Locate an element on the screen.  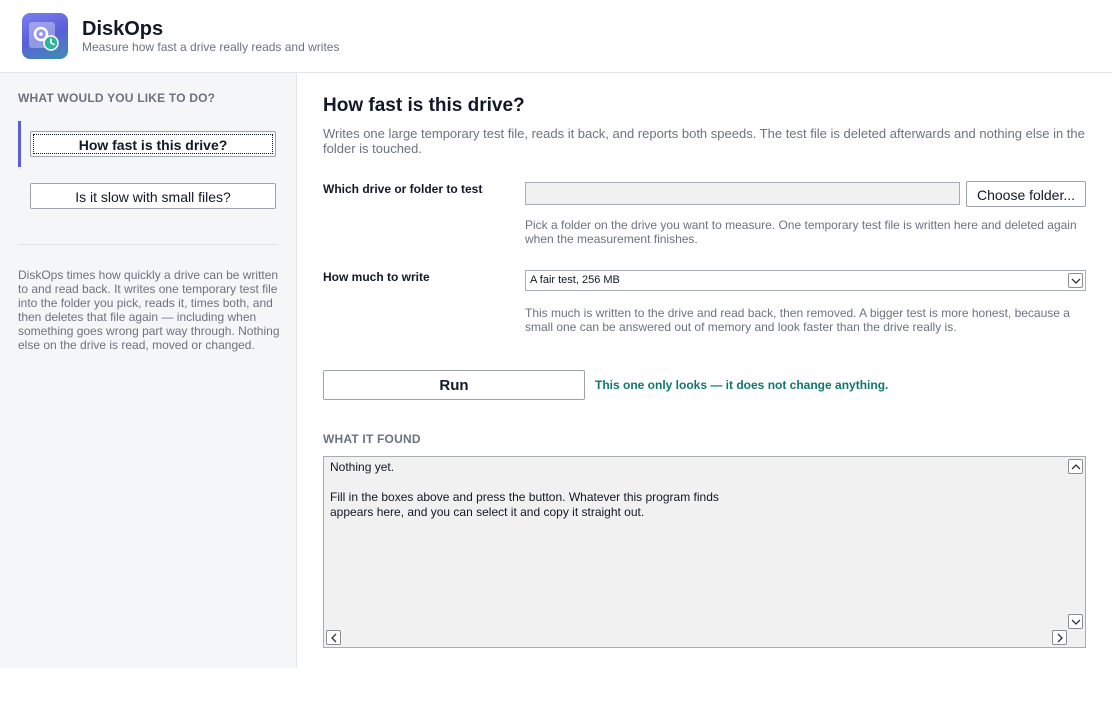
scroll-up-icon is located at coordinates (1075, 466).